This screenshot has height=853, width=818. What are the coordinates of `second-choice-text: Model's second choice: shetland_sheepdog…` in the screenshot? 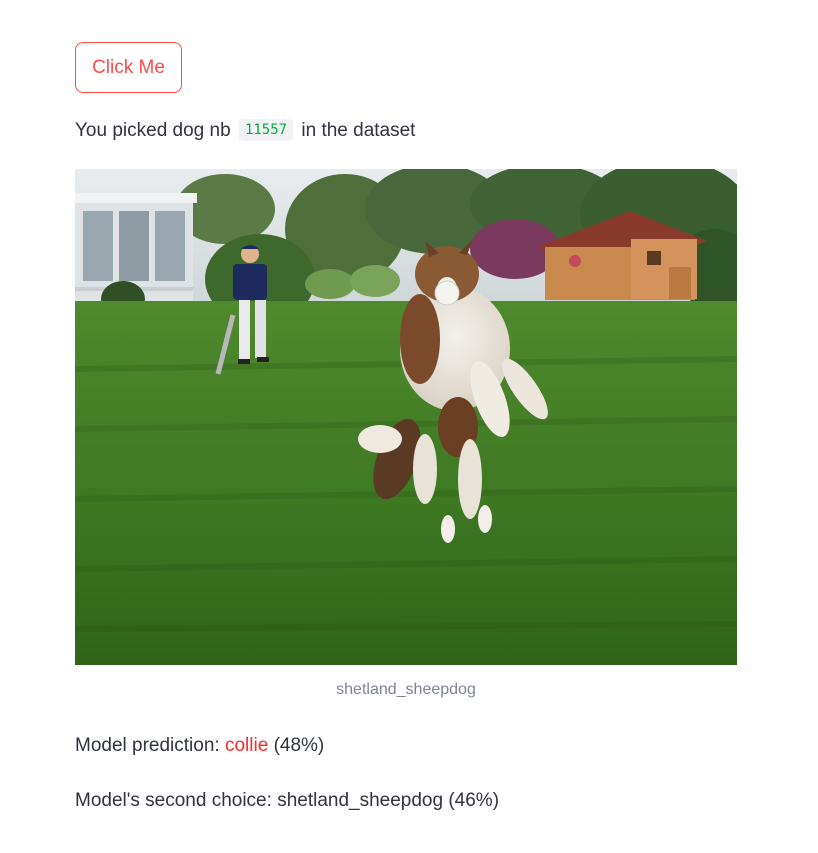 It's located at (287, 801).